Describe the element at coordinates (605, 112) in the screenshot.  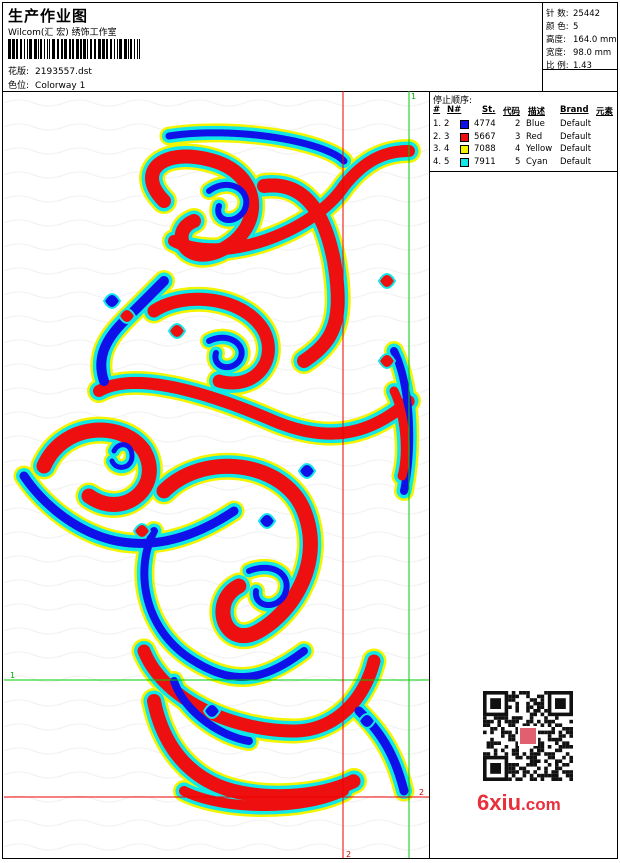
I see `col-header-element: 元素` at that location.